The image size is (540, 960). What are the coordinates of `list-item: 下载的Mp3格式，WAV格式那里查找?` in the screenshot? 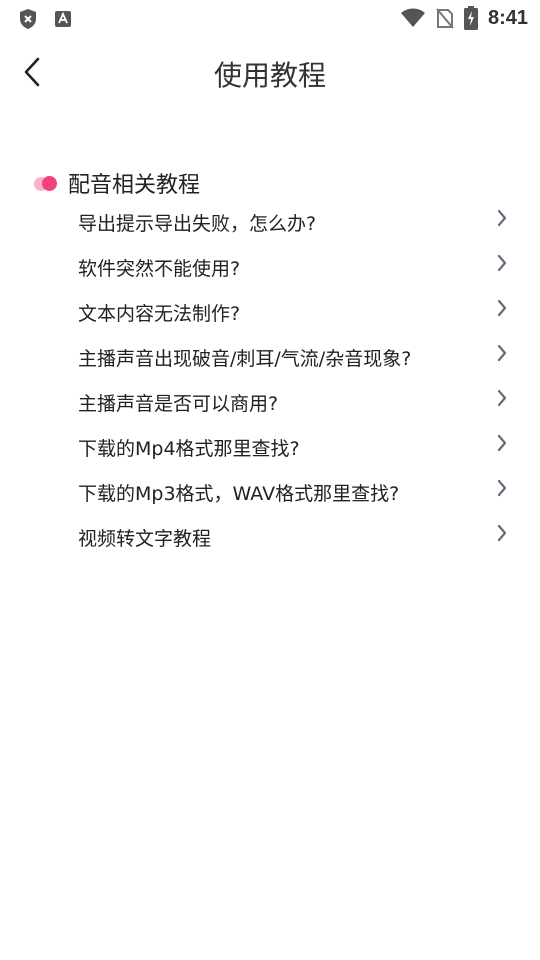 It's located at (296, 492).